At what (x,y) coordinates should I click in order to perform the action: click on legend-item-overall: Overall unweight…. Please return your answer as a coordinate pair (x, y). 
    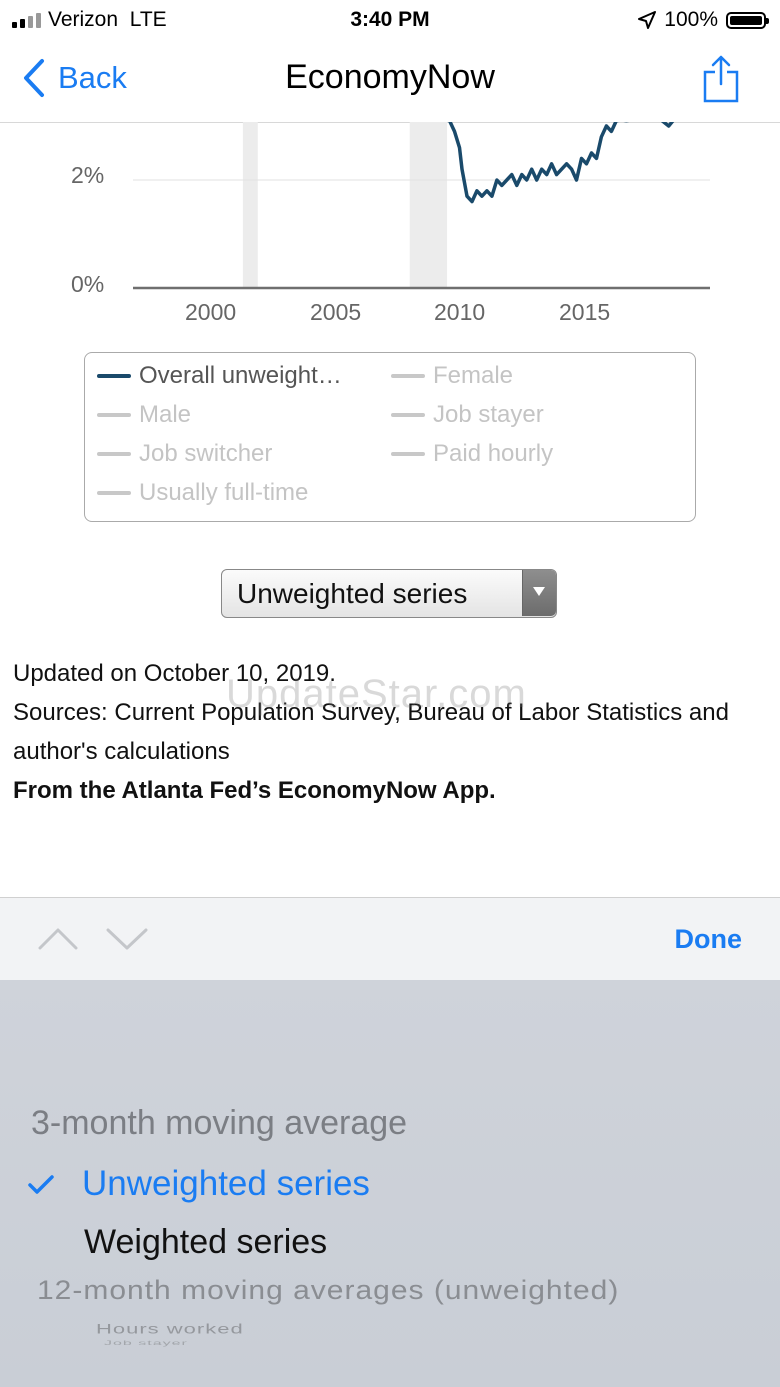
    Looking at the image, I should click on (219, 376).